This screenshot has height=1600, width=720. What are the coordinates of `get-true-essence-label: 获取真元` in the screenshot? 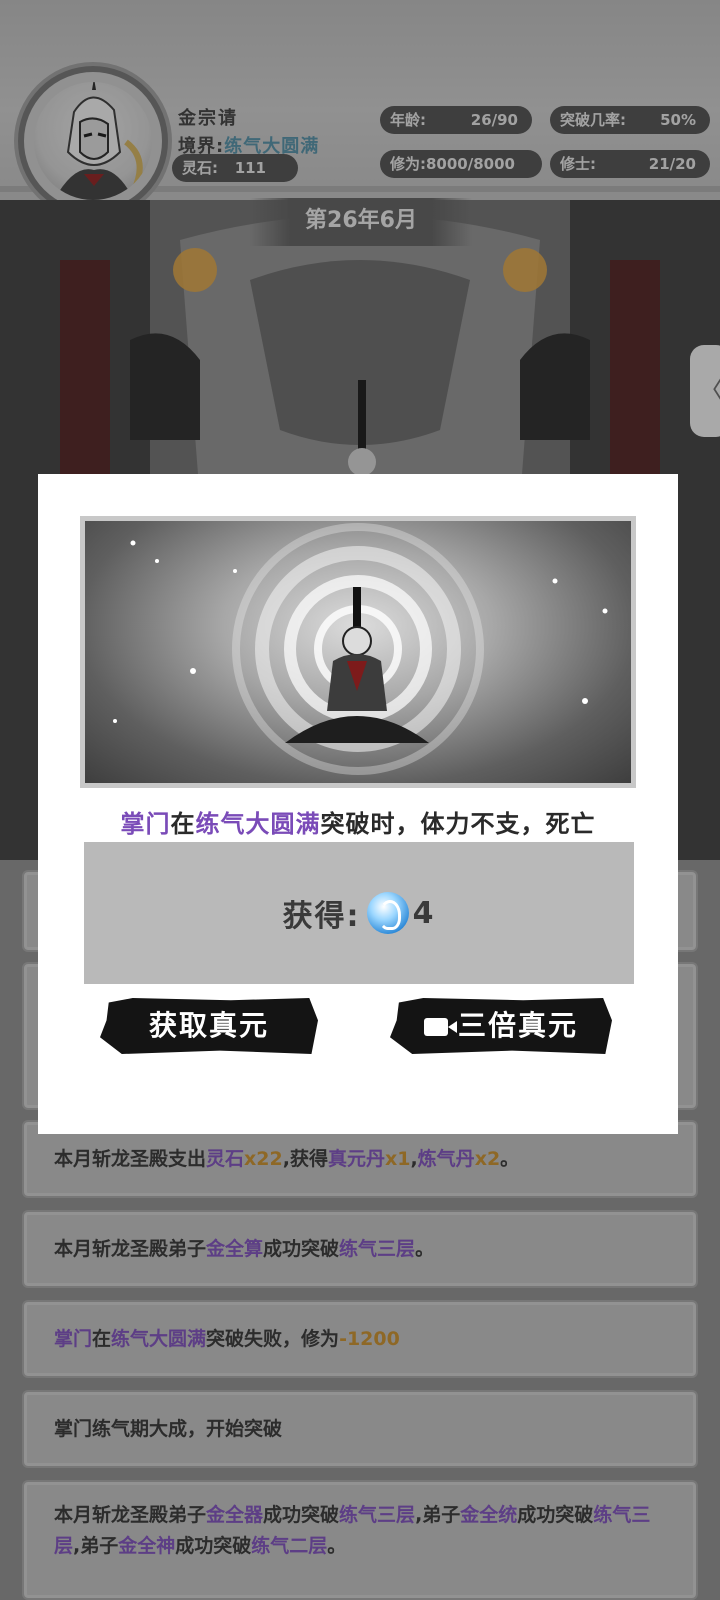 It's located at (208, 1025).